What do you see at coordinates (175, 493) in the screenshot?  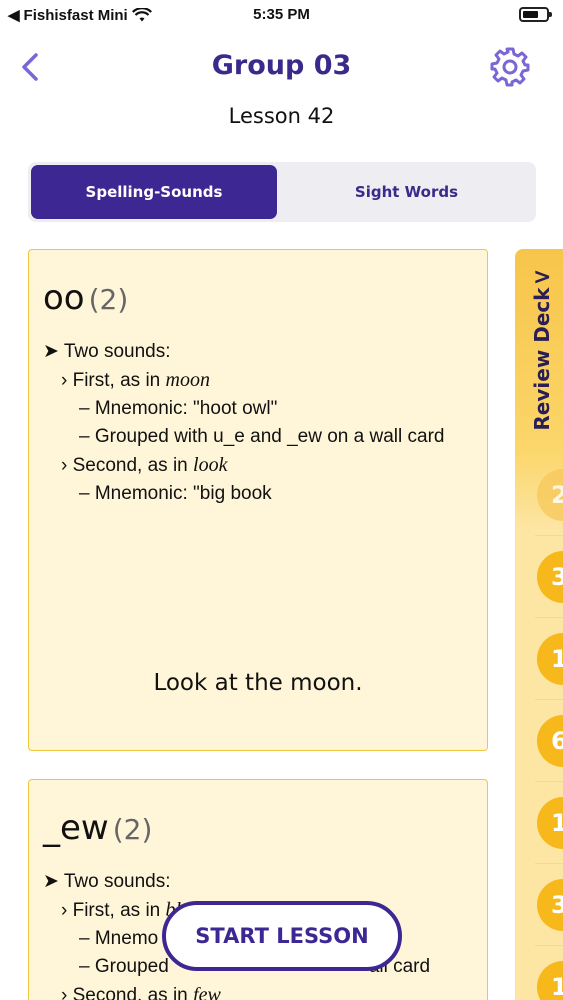 I see `note-line: – Mnemonic: "big book` at bounding box center [175, 493].